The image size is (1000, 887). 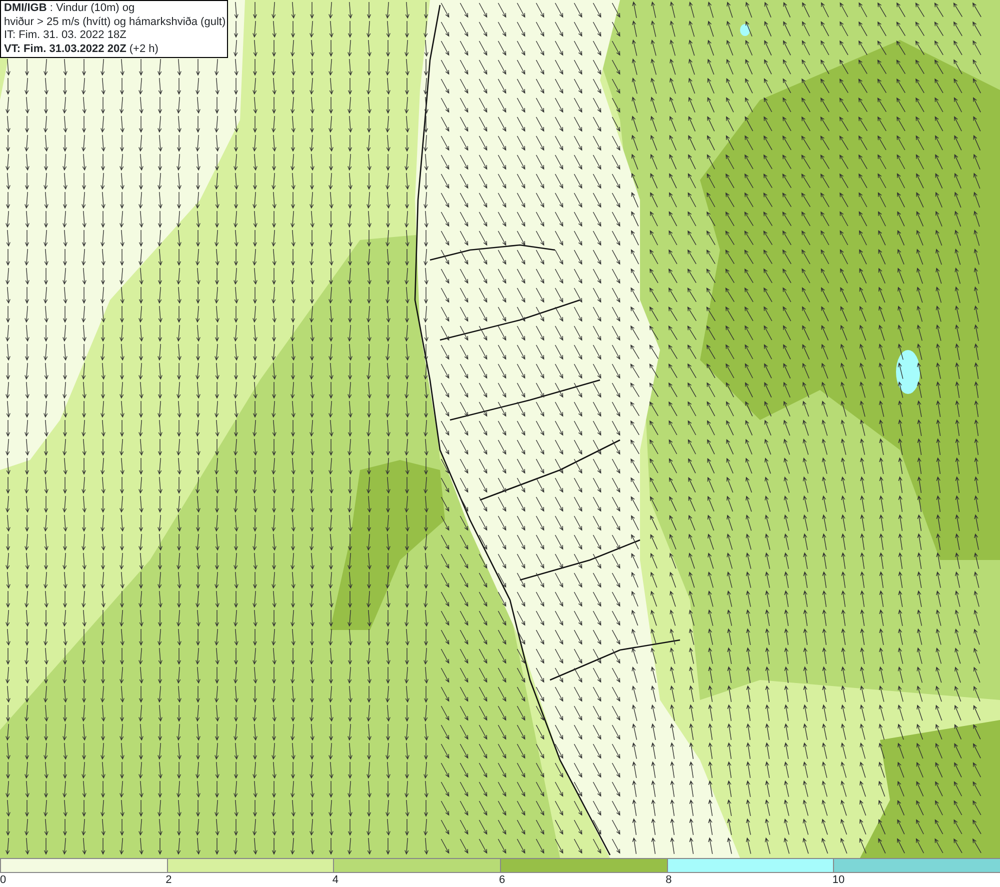 What do you see at coordinates (114, 22) in the screenshot?
I see `title-line: hviður > 25 m/s (hvítt) og hámarkshviða (gult)` at bounding box center [114, 22].